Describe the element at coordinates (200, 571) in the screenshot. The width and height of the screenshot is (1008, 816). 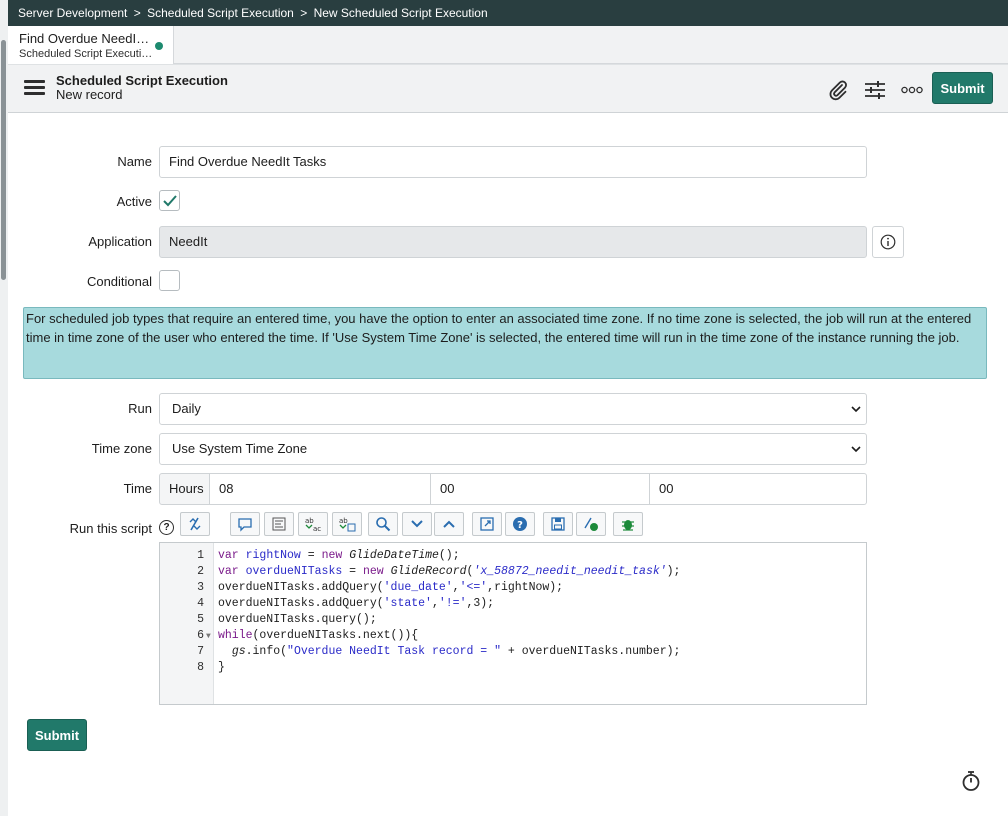
I see `line-number: 2` at that location.